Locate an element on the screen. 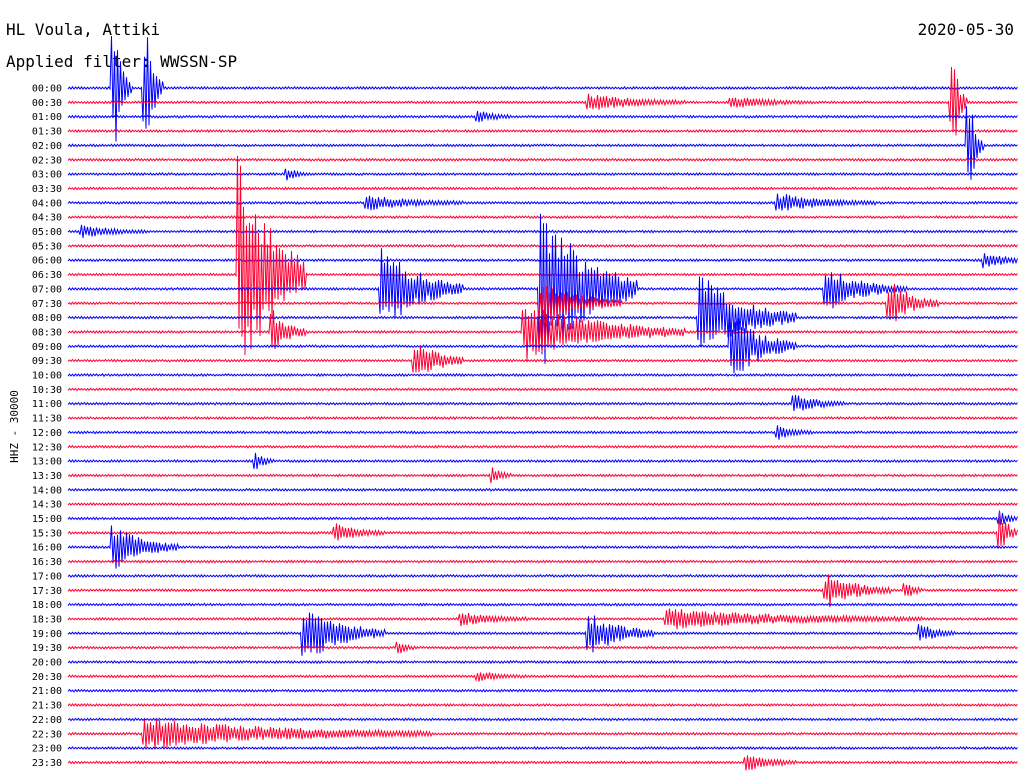 The width and height of the screenshot is (1024, 780). row-time-label: 21:00 is located at coordinates (47, 691).